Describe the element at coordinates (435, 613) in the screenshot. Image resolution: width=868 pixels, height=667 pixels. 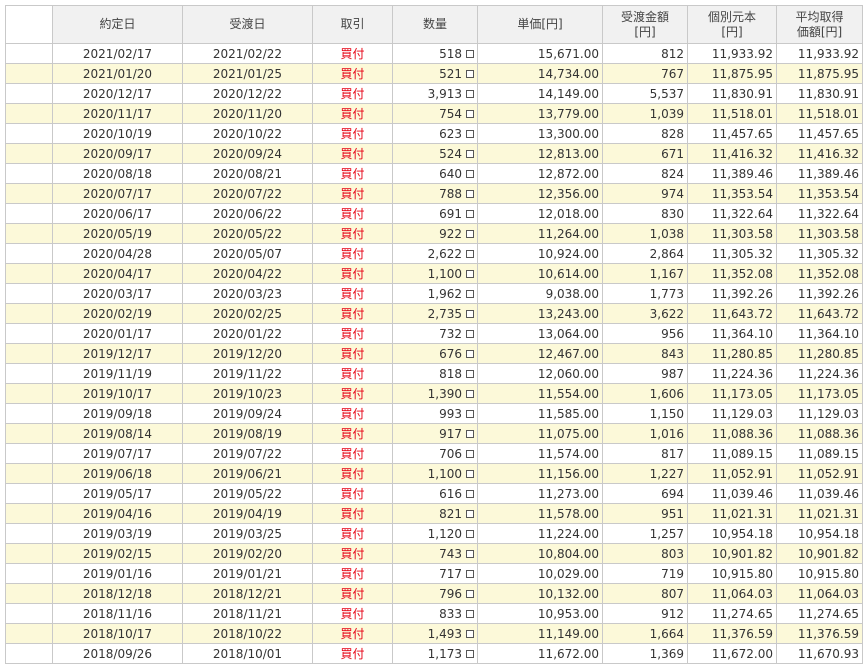
I see `cell-quantity: 833` at that location.